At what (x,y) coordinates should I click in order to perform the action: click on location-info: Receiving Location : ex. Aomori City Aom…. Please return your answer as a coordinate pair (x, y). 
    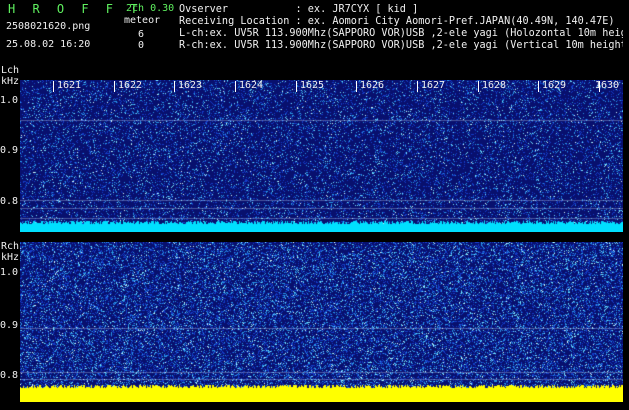
    Looking at the image, I should click on (397, 21).